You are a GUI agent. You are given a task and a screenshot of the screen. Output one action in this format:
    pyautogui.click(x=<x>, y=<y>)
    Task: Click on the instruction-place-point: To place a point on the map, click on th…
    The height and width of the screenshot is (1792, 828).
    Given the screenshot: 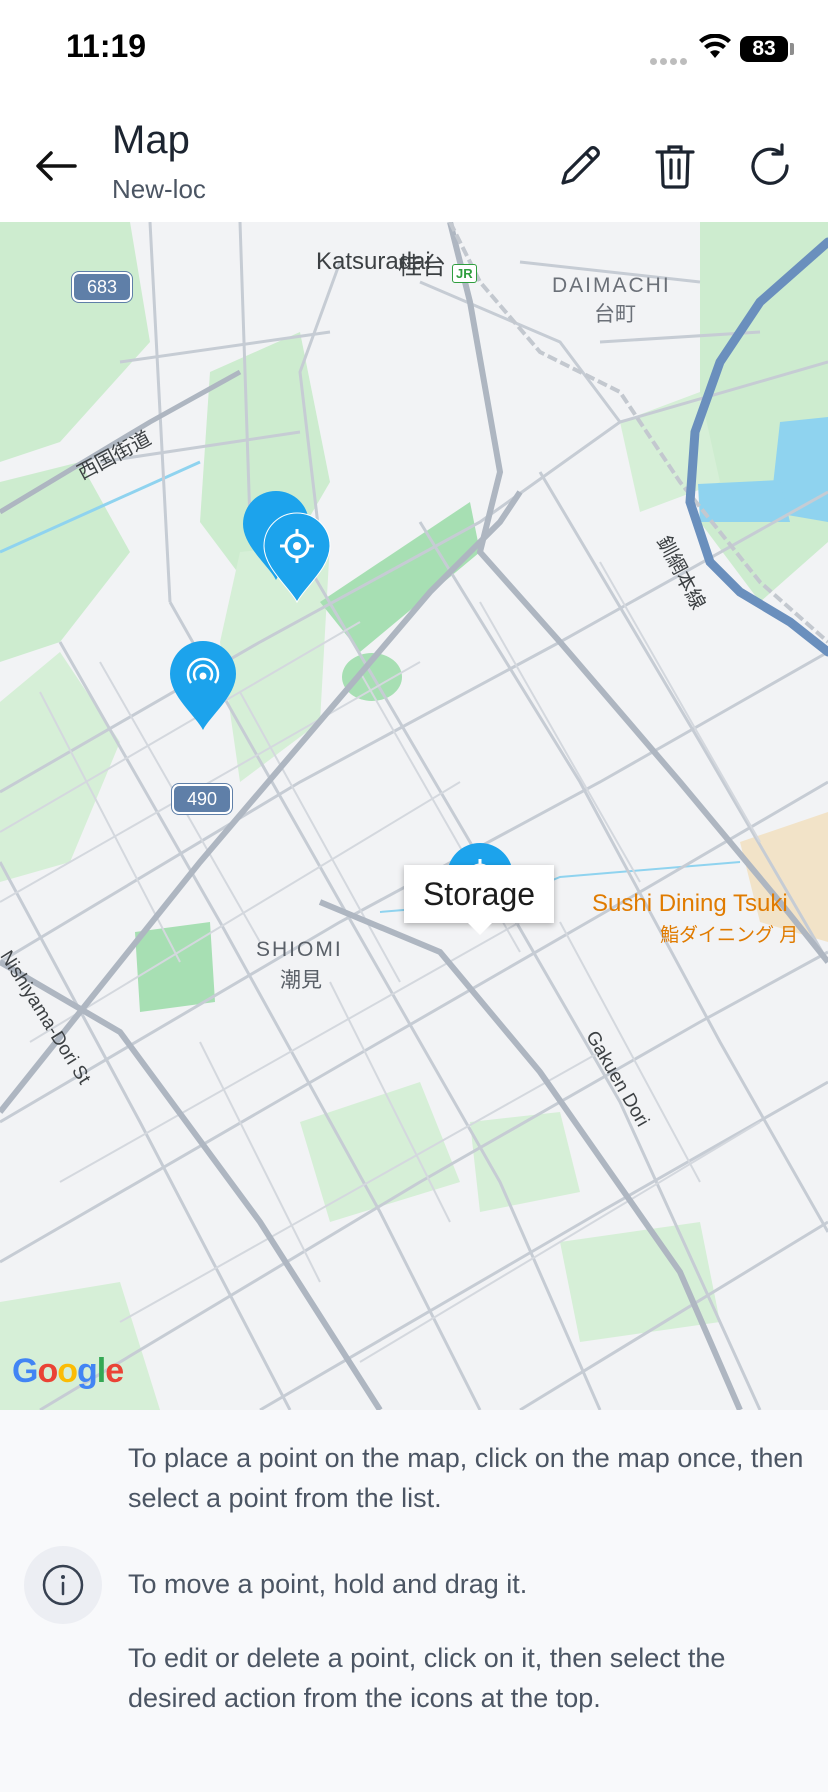 What is the action you would take?
    pyautogui.click(x=466, y=1478)
    